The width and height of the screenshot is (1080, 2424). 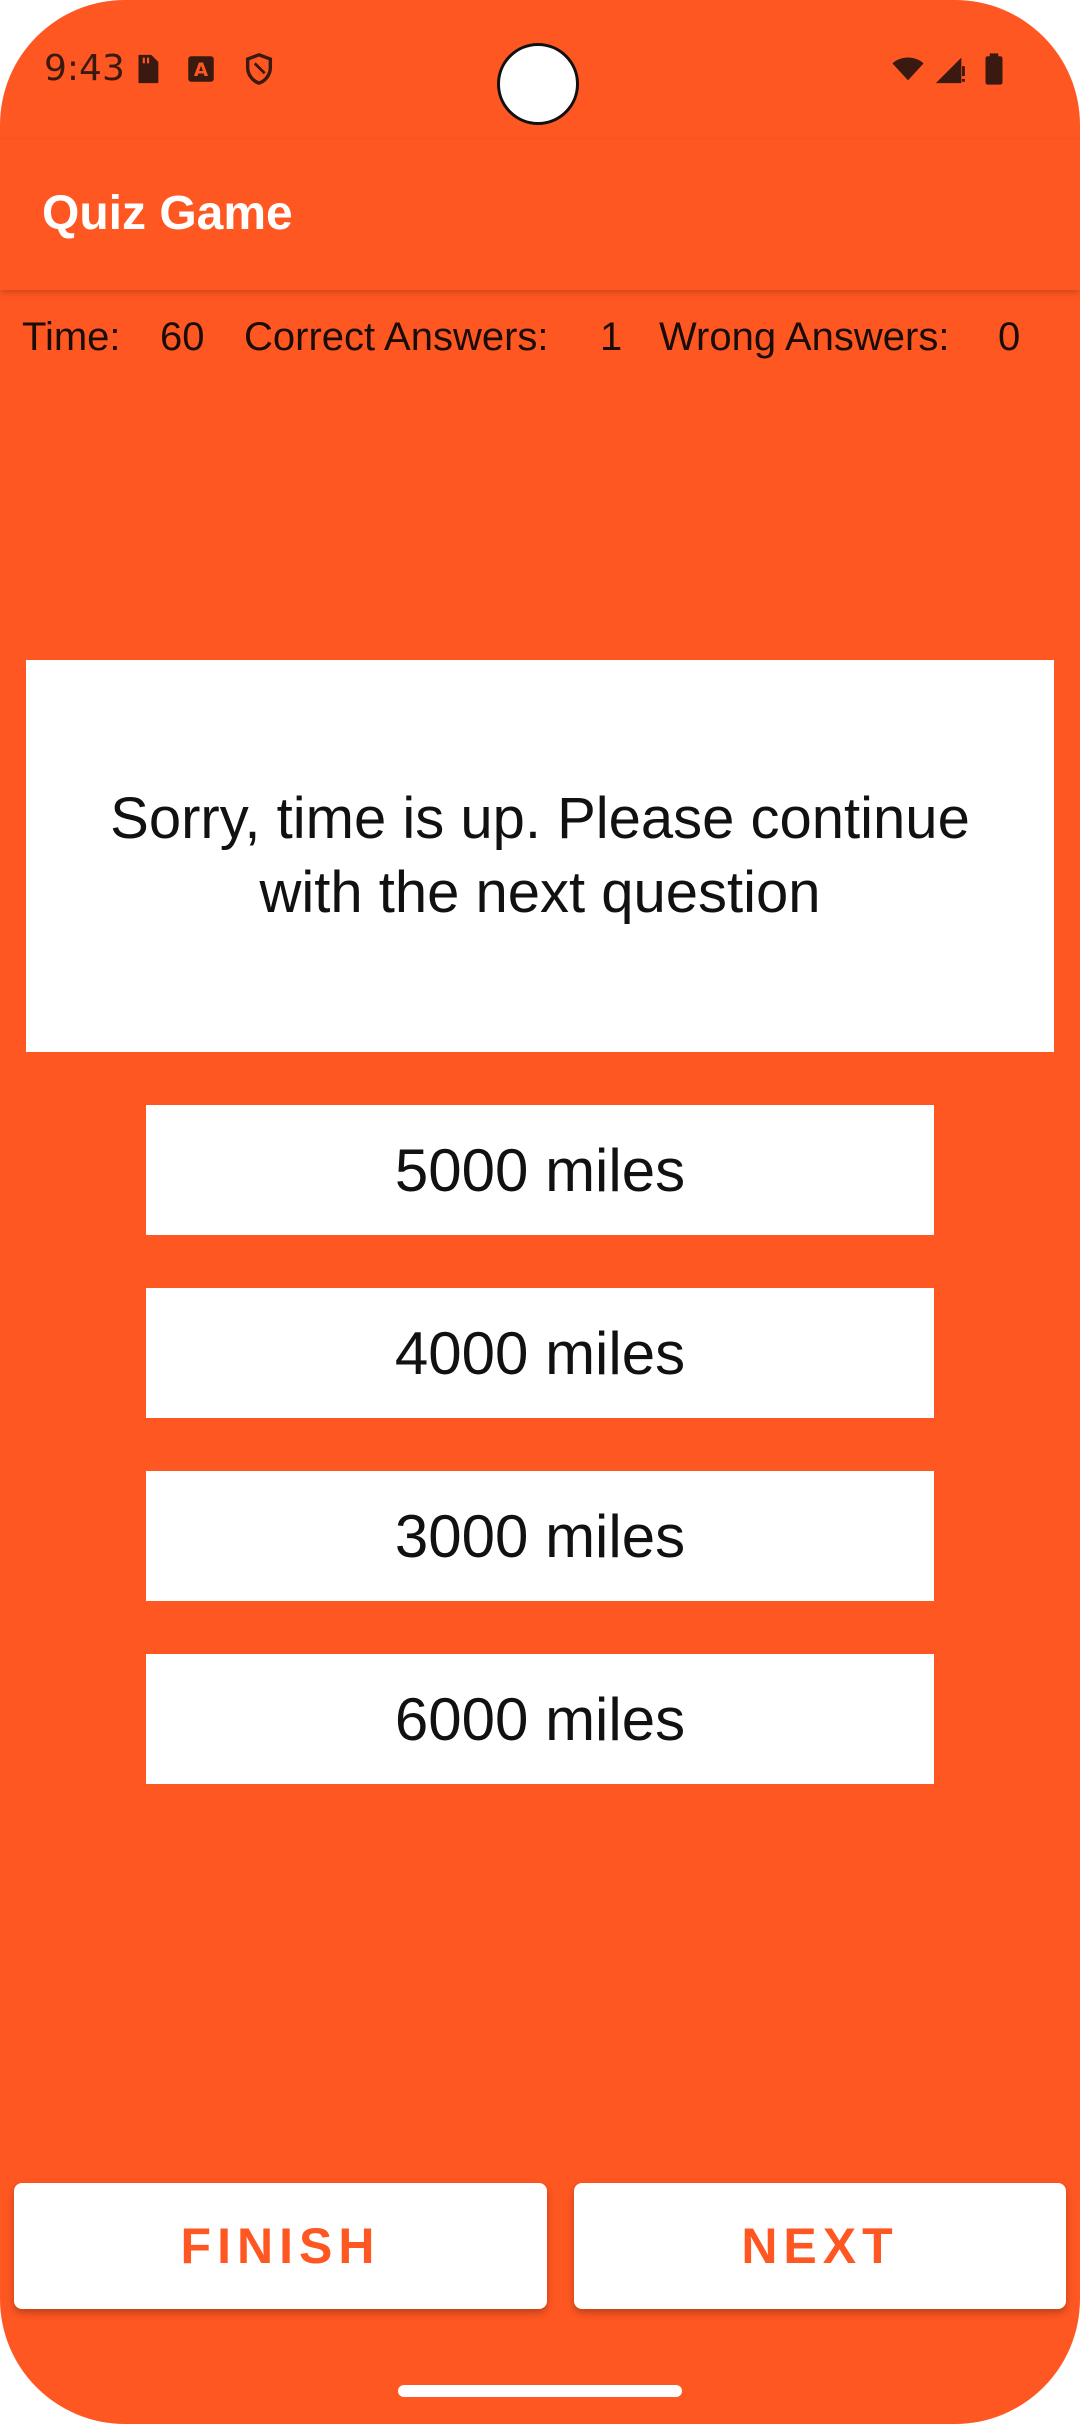 I want to click on answer-option-d: 6000 miles, so click(x=540, y=1719).